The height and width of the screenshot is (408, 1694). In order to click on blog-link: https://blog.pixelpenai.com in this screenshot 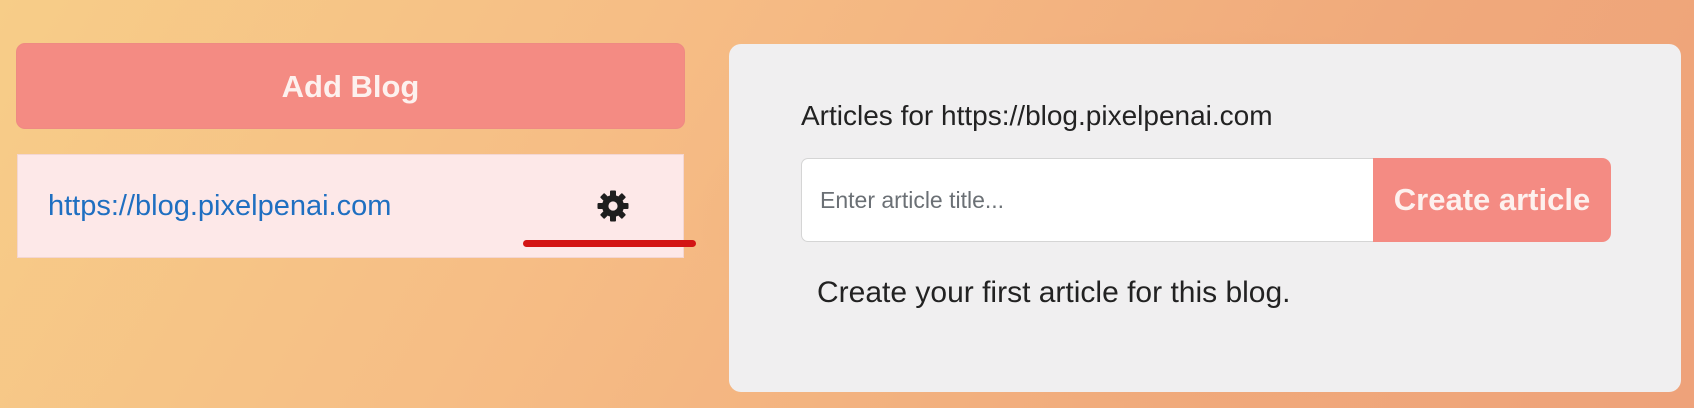, I will do `click(219, 206)`.